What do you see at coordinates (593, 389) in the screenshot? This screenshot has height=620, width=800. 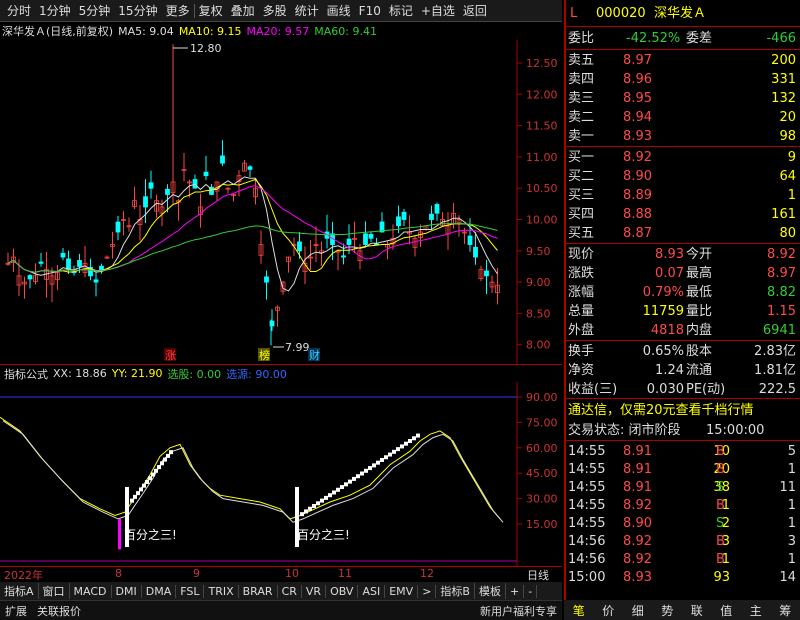 I see `stat2-label: 收益(三)` at bounding box center [593, 389].